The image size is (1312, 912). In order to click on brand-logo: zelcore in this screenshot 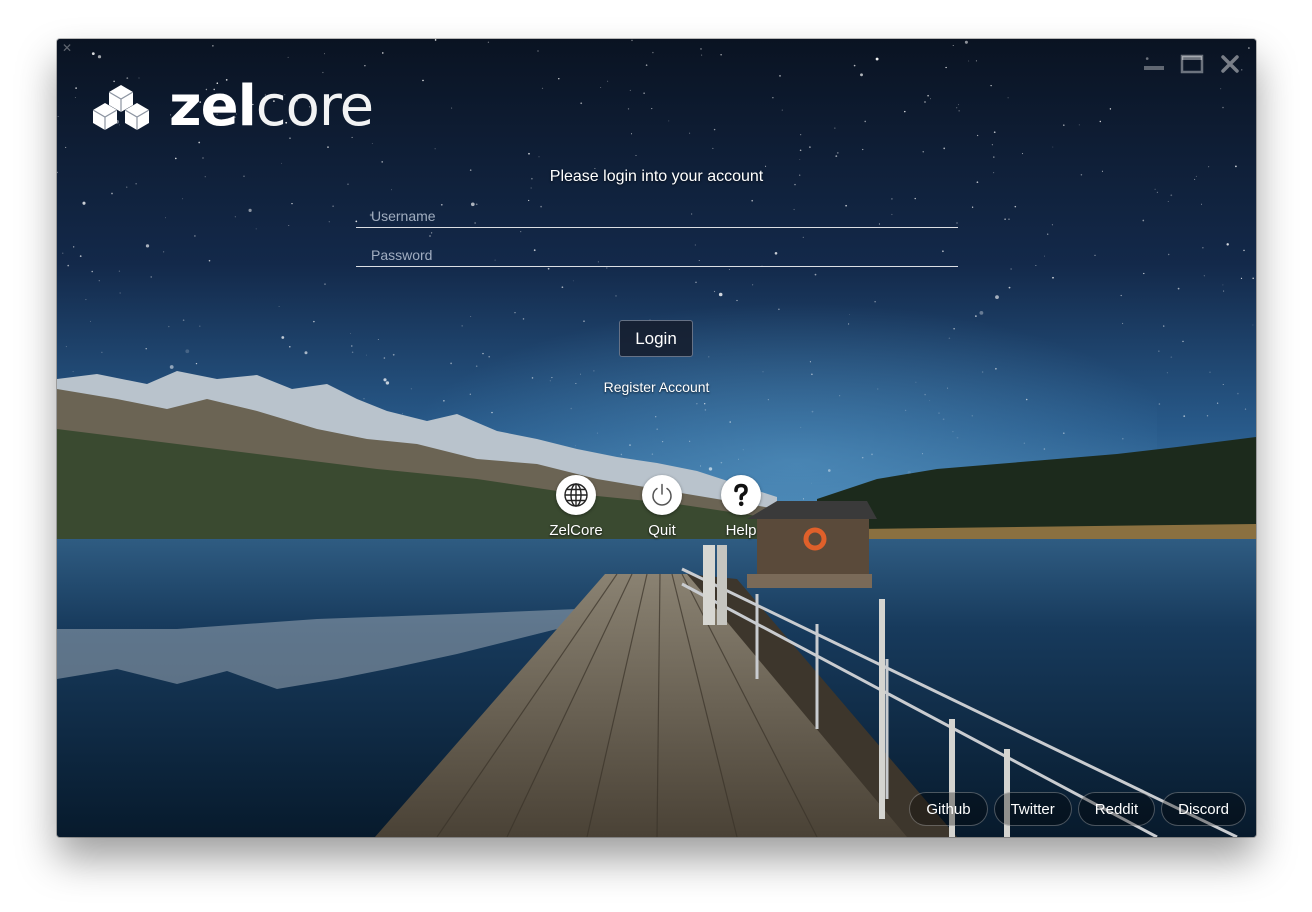, I will do `click(231, 107)`.